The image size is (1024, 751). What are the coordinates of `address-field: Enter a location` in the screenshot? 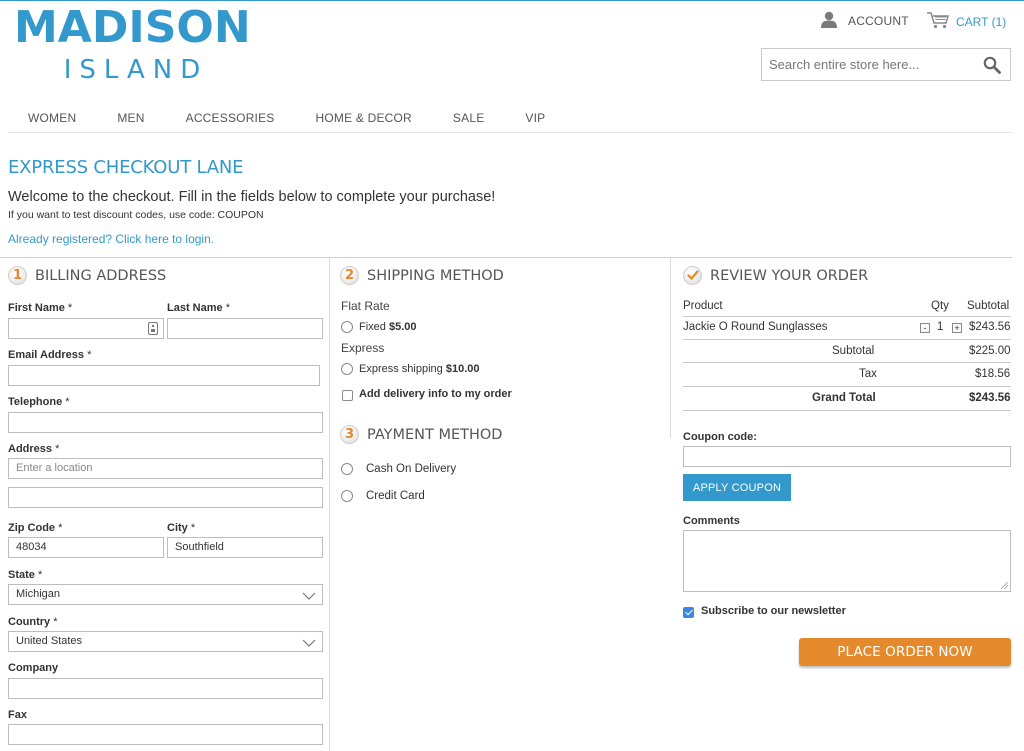 It's located at (165, 468).